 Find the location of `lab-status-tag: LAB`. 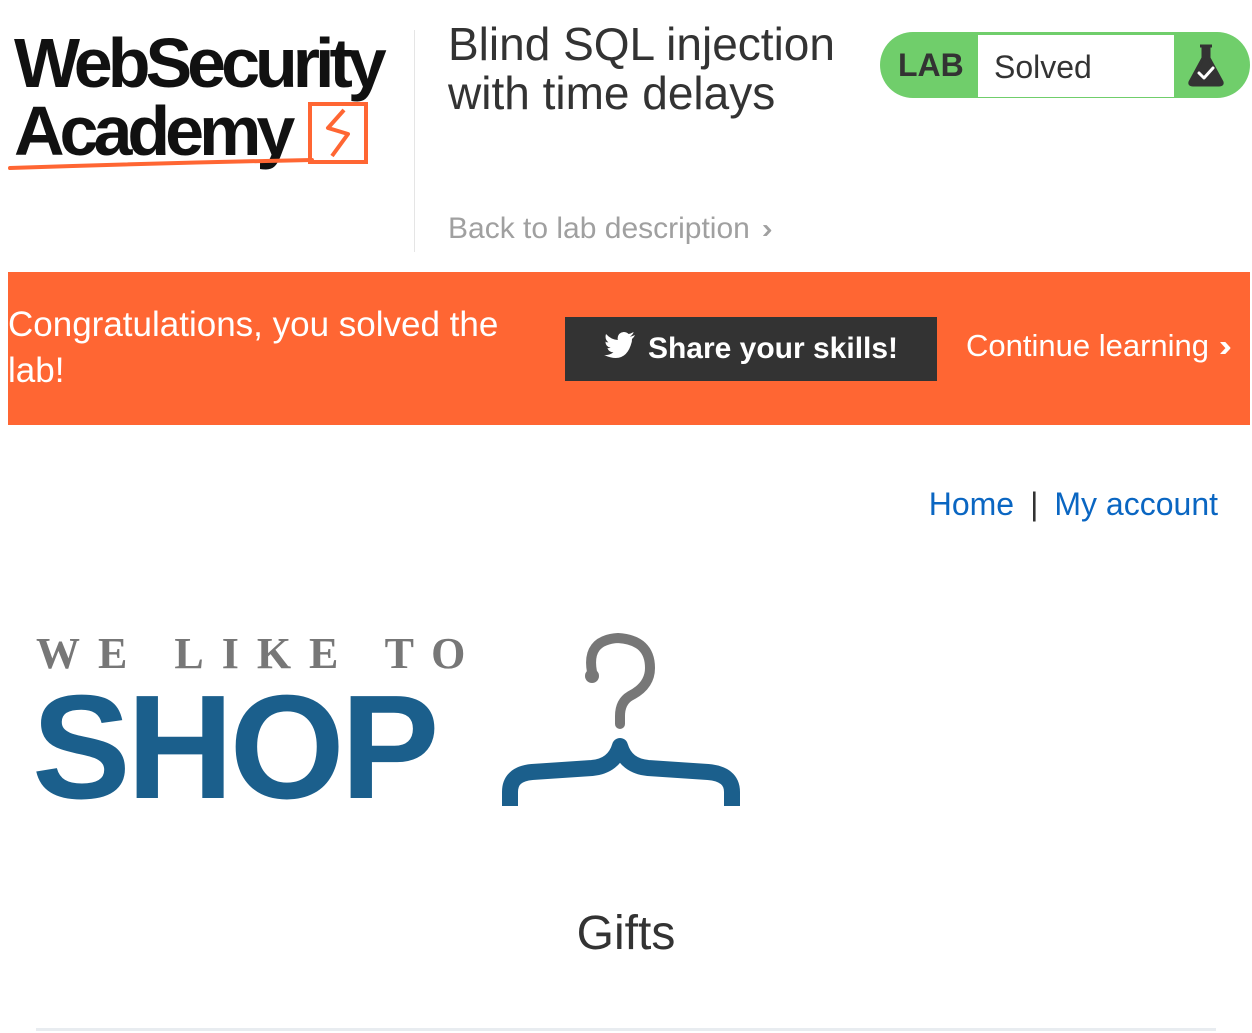

lab-status-tag: LAB is located at coordinates (931, 65).